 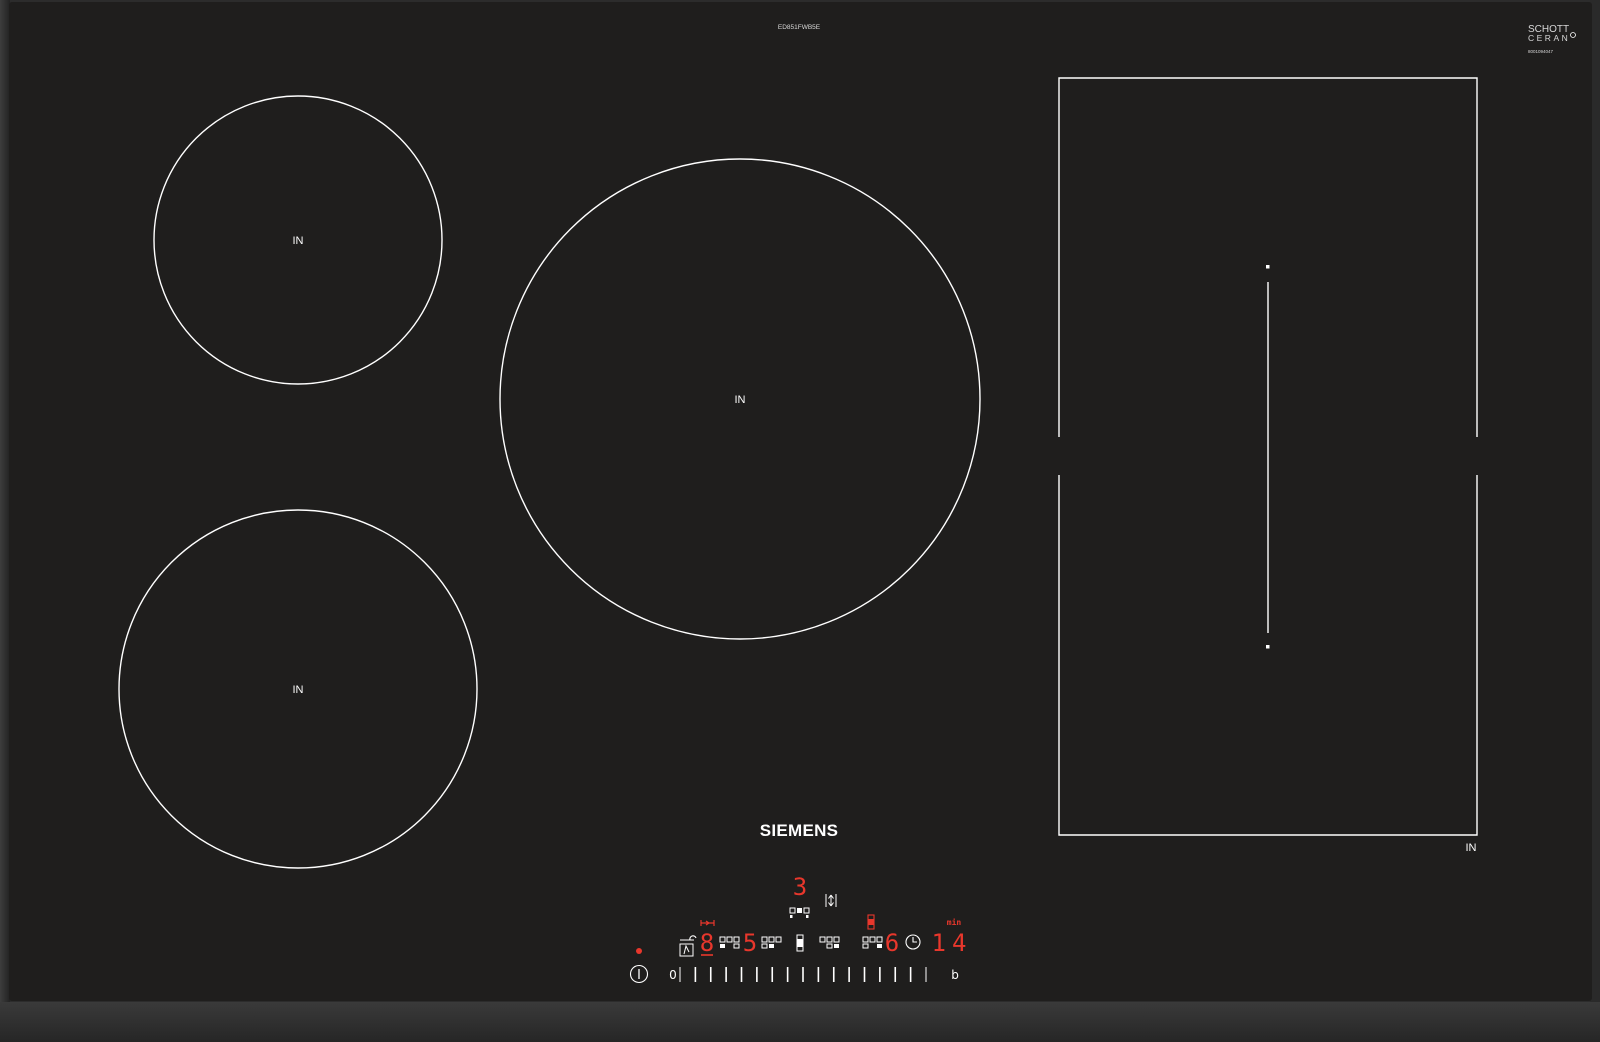 What do you see at coordinates (873, 942) in the screenshot?
I see `zone-select-right-button` at bounding box center [873, 942].